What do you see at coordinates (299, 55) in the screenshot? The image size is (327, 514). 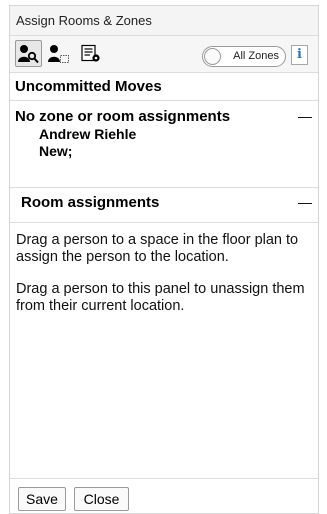 I see `info-icon: i` at bounding box center [299, 55].